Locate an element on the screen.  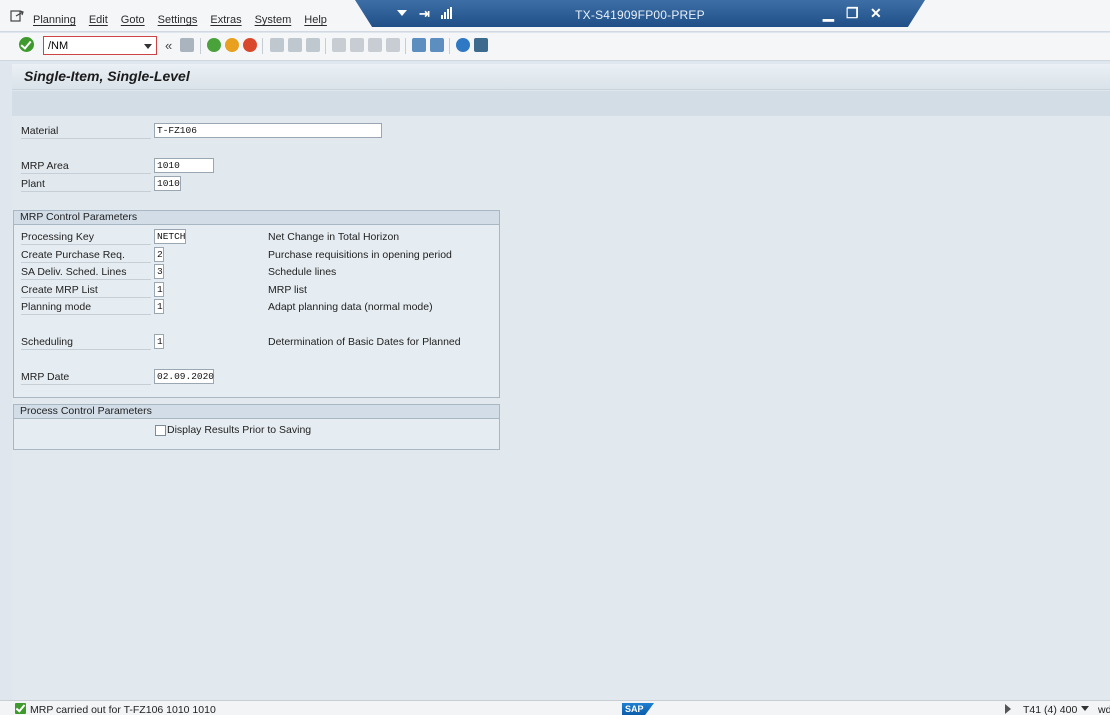
next-page-icon is located at coordinates (375, 45).